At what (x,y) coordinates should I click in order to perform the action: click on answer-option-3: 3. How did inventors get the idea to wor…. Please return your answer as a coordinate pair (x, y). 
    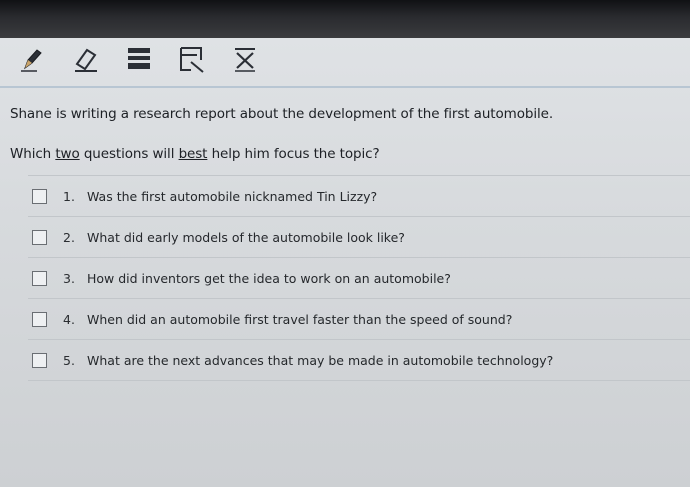
    Looking at the image, I should click on (359, 277).